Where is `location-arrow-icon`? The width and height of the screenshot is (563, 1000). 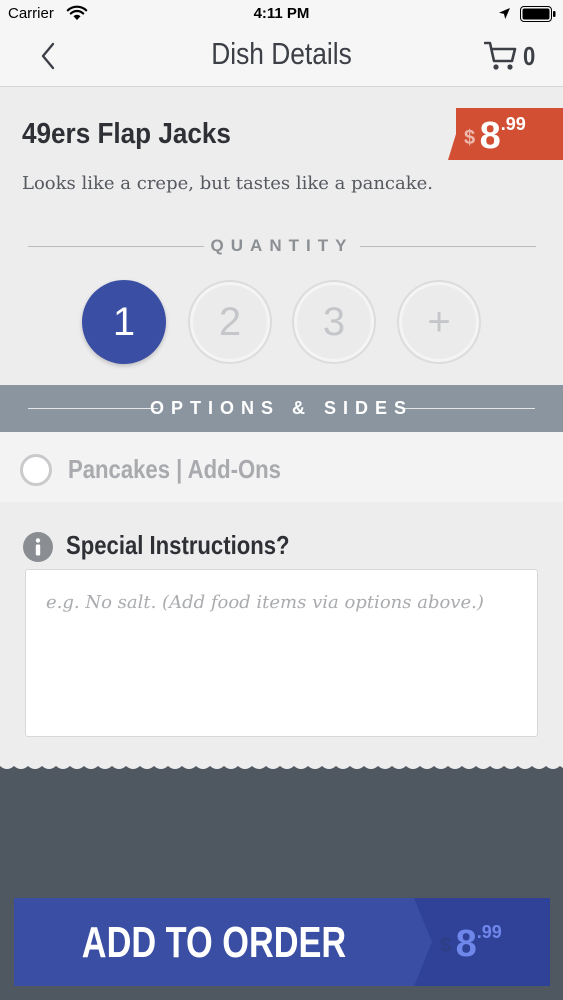 location-arrow-icon is located at coordinates (504, 13).